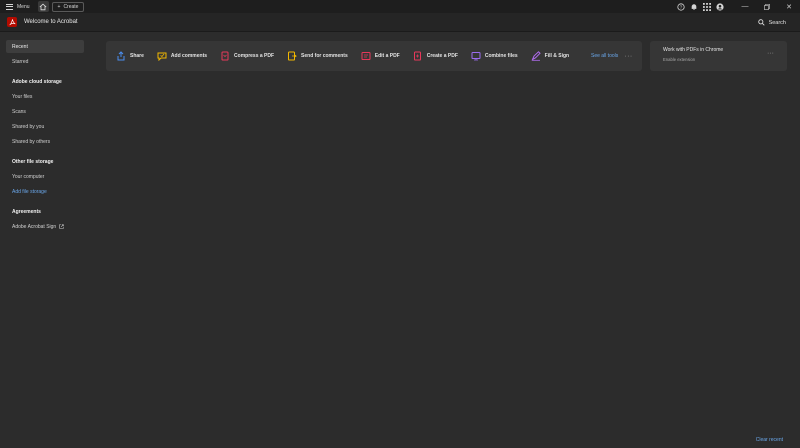 This screenshot has height=448, width=800. Describe the element at coordinates (628, 56) in the screenshot. I see `tools-more-icon: ···` at that location.